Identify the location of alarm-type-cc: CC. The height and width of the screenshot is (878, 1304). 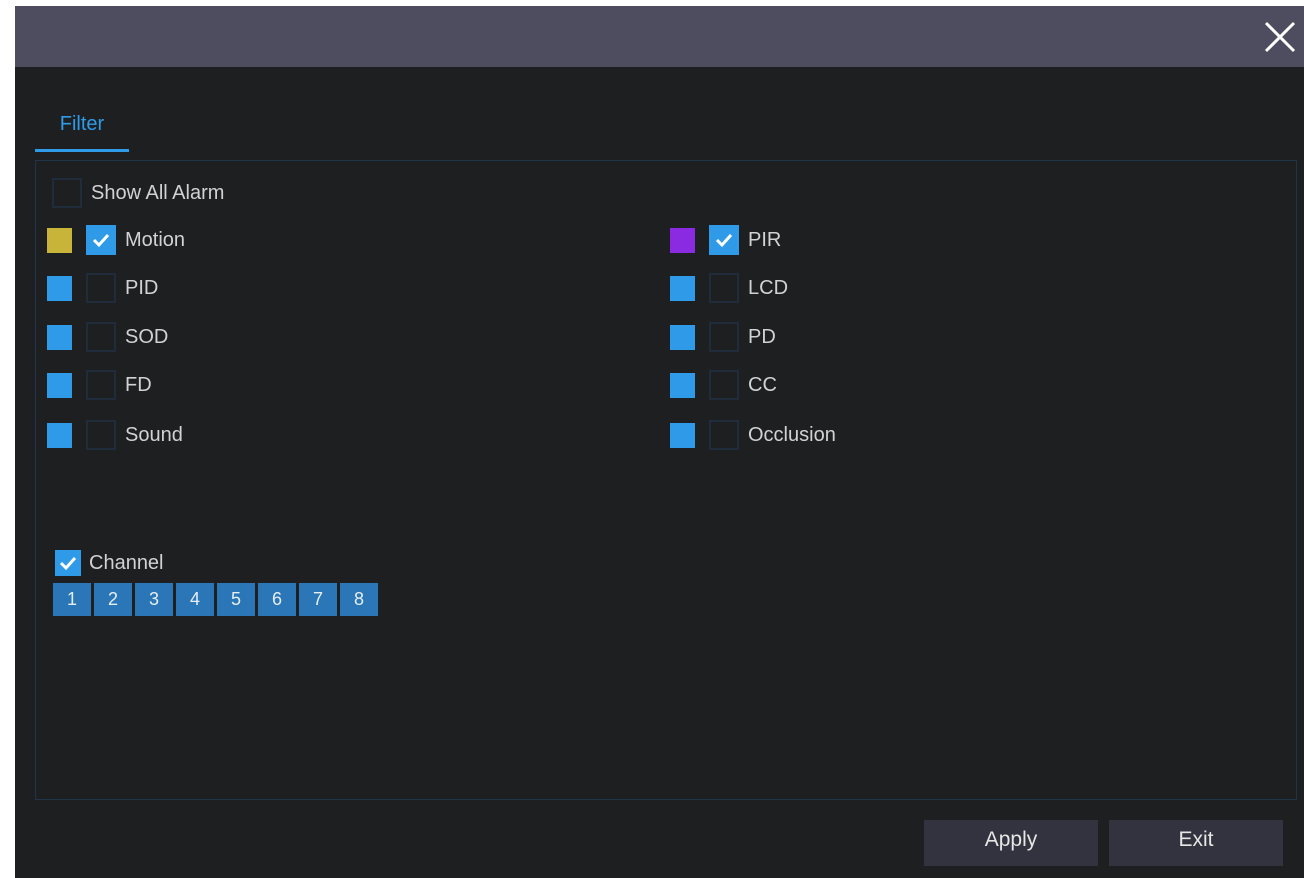
(723, 385).